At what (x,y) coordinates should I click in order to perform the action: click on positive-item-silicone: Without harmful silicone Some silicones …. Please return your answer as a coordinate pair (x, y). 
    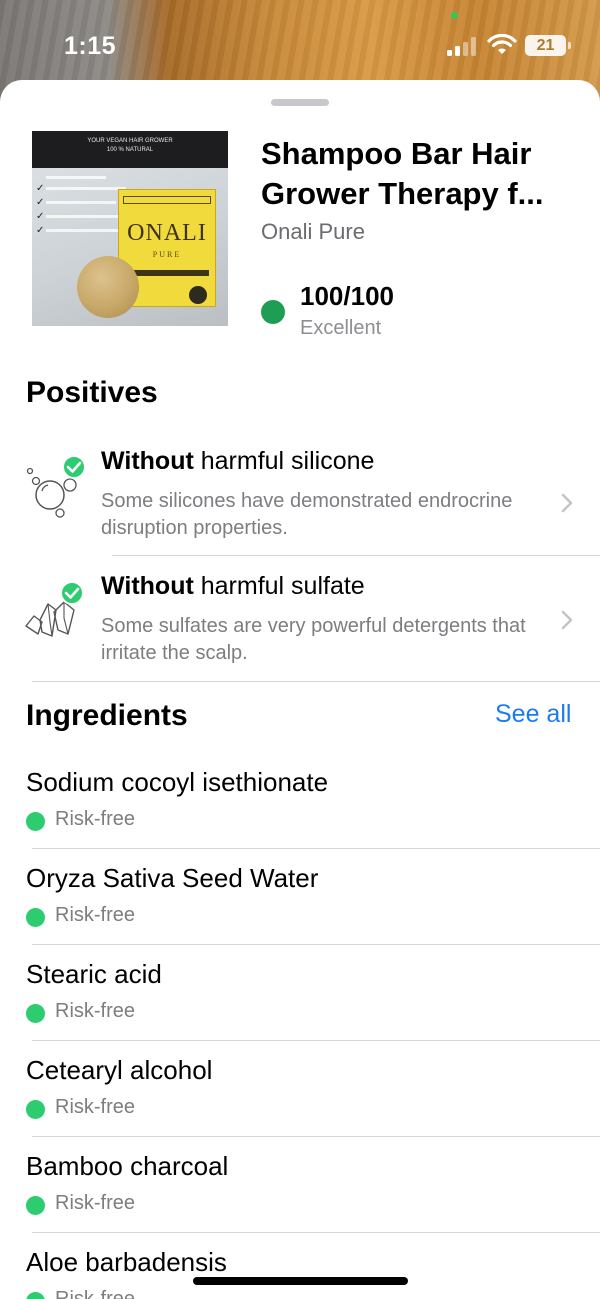
    Looking at the image, I should click on (300, 495).